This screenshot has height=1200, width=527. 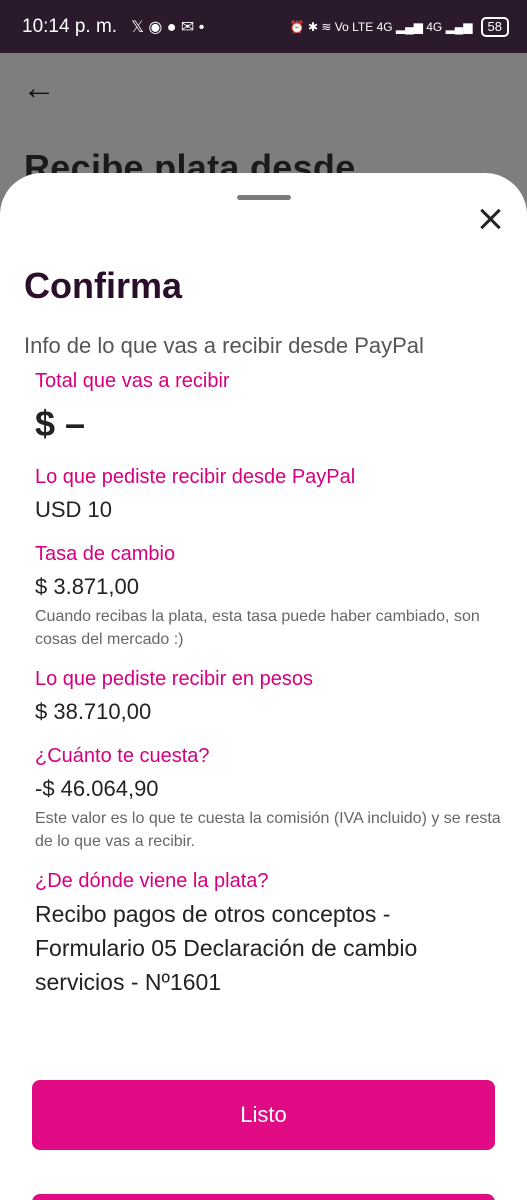 I want to click on notification-icons: 𝕏 ◉ ● ✉ •, so click(x=168, y=27).